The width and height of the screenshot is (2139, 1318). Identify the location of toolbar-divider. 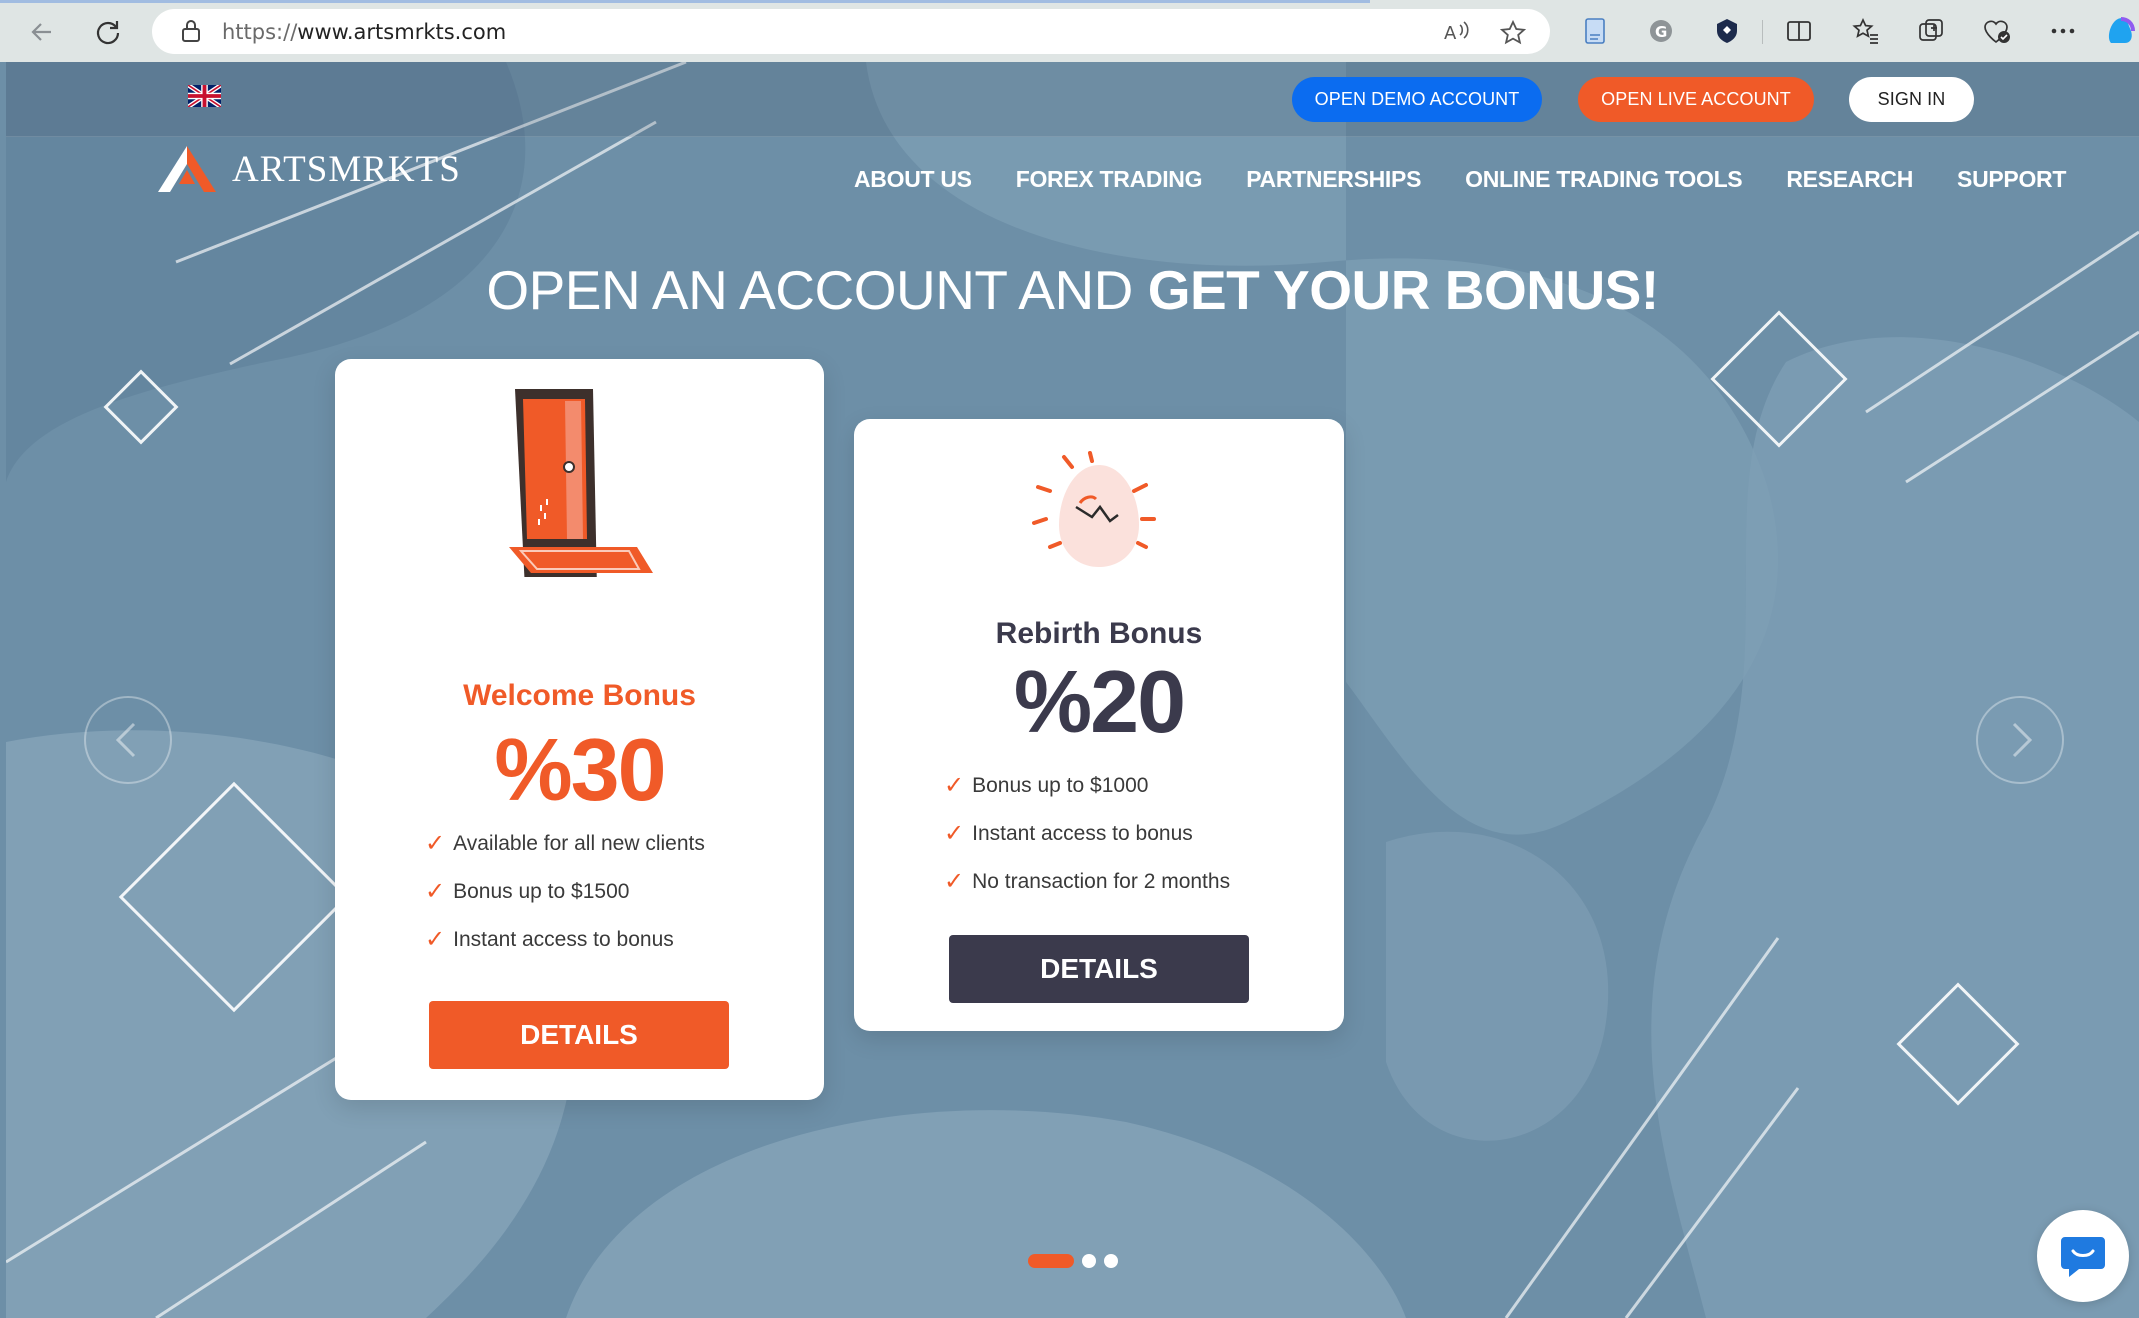
(1762, 32).